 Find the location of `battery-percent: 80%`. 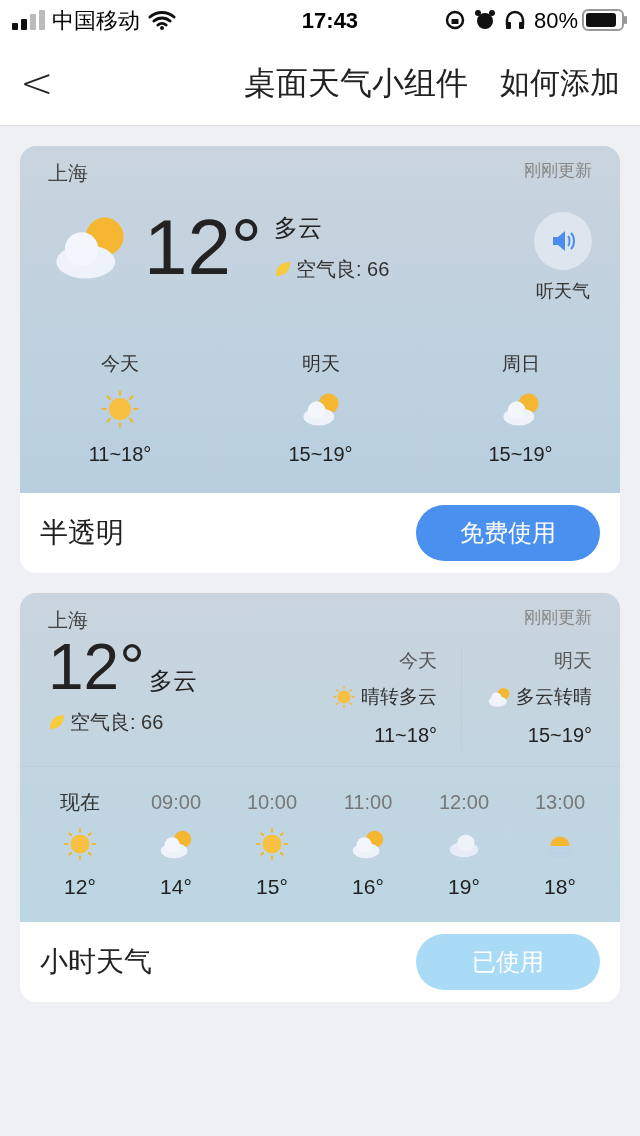

battery-percent: 80% is located at coordinates (555, 20).